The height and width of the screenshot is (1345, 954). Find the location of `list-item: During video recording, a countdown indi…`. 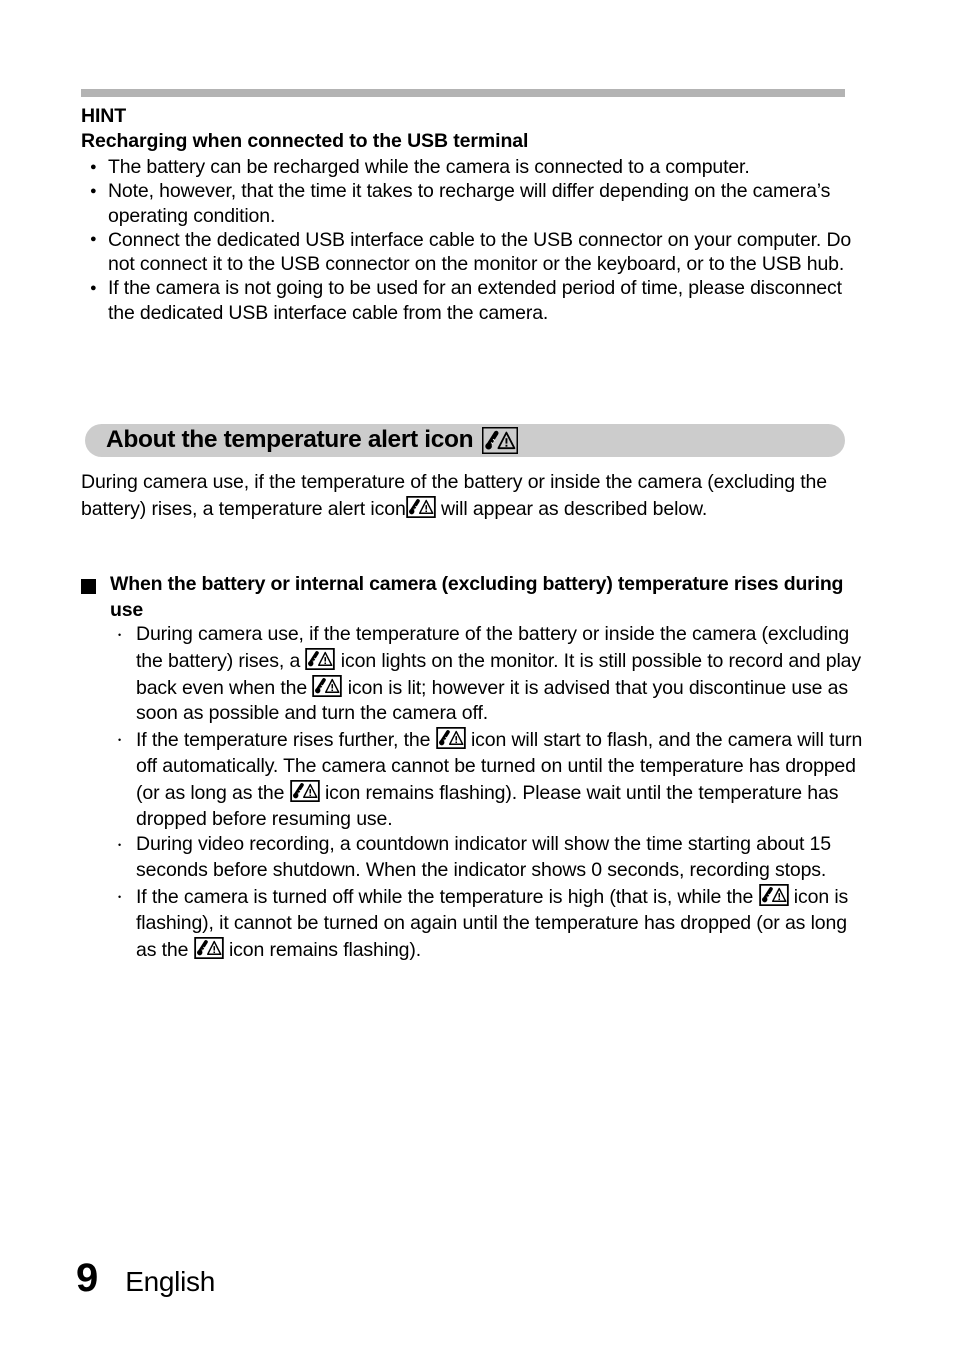

list-item: During video recording, a countdown indi… is located at coordinates (492, 858).